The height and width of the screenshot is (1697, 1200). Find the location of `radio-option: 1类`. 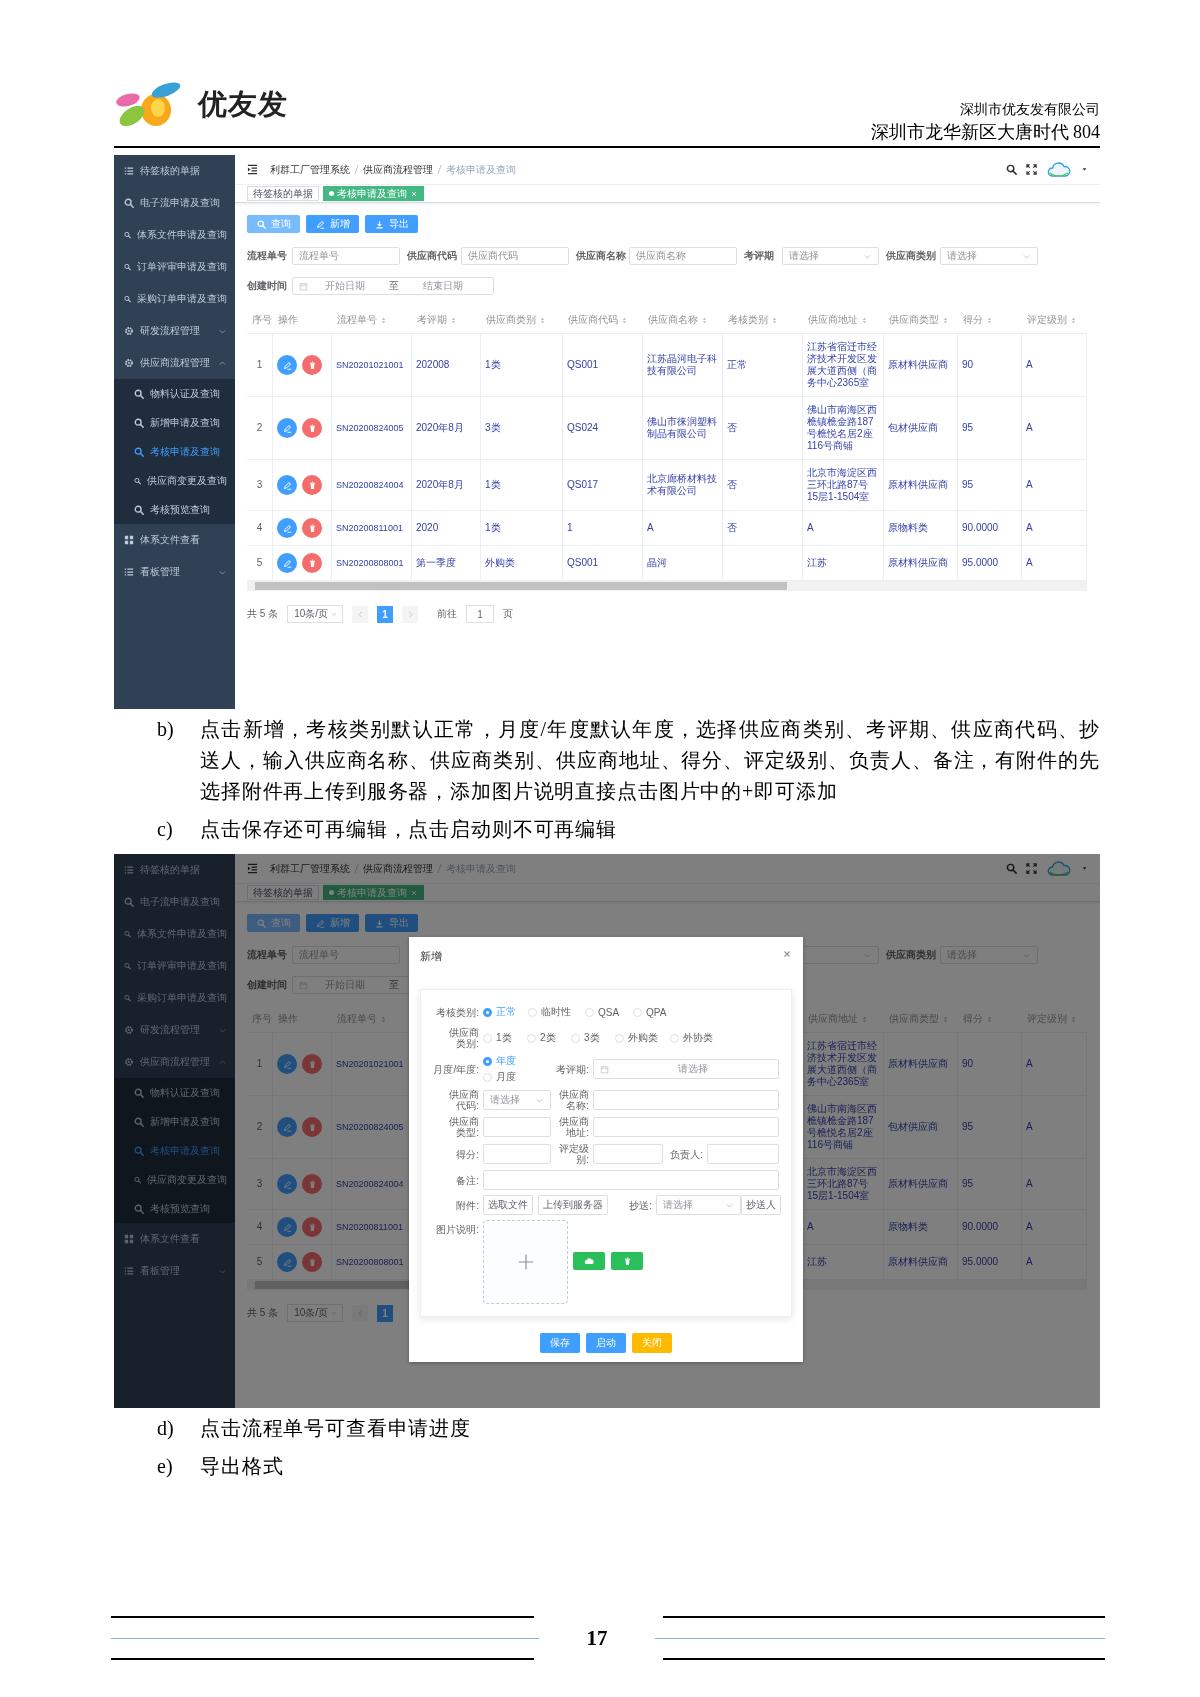

radio-option: 1类 is located at coordinates (505, 1038).